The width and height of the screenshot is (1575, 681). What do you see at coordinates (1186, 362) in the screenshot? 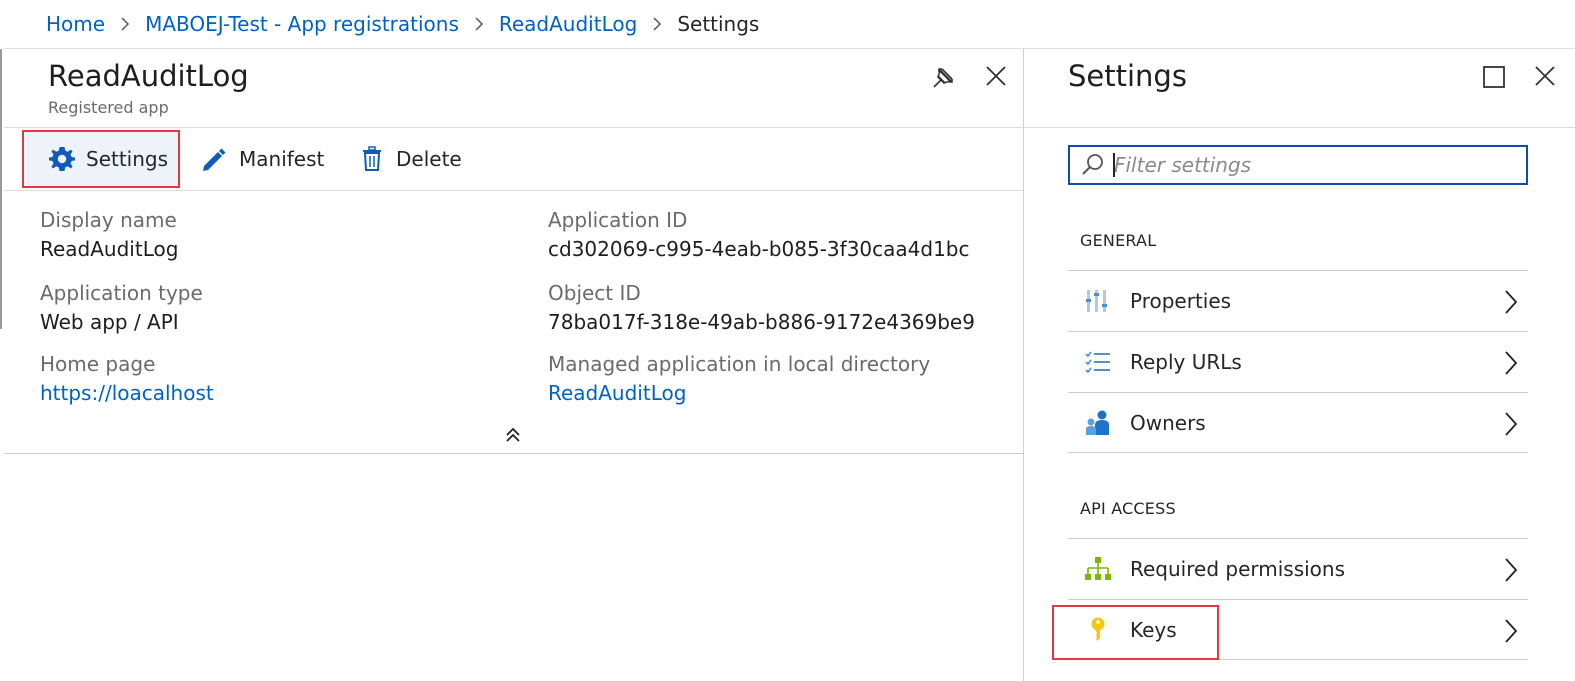
I see `settings-item-label: Reply URLs` at bounding box center [1186, 362].